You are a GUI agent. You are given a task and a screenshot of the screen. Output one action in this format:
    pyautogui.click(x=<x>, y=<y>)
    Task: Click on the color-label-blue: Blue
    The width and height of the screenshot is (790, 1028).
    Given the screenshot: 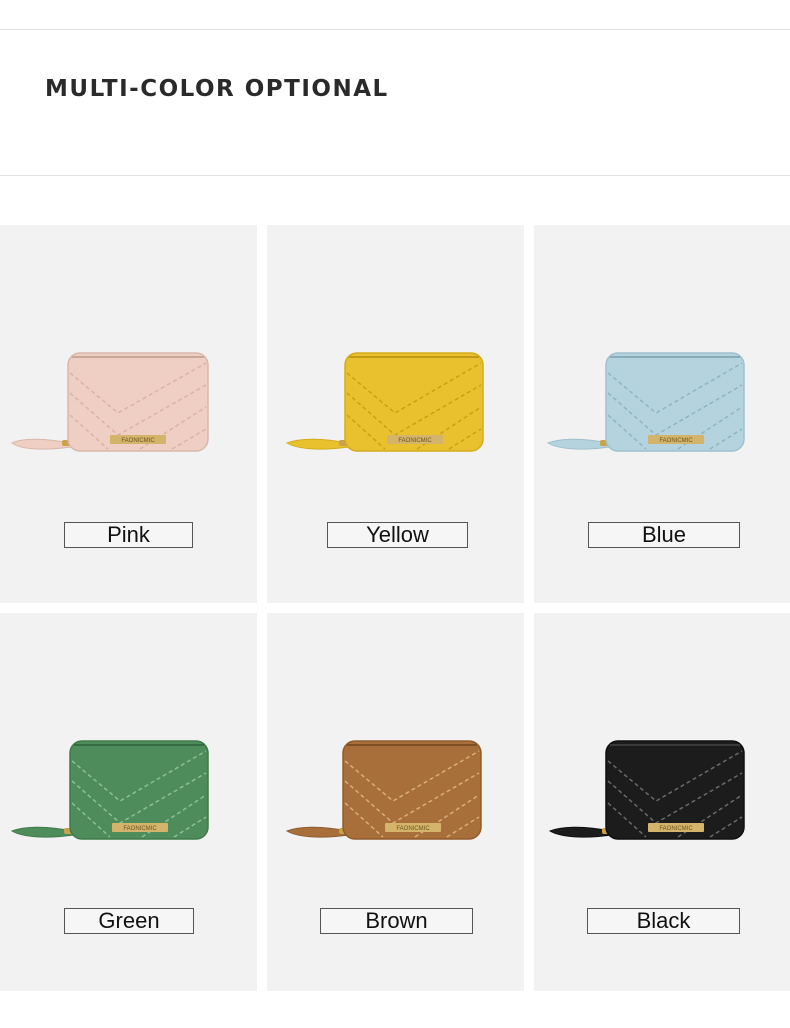 What is the action you would take?
    pyautogui.click(x=664, y=535)
    